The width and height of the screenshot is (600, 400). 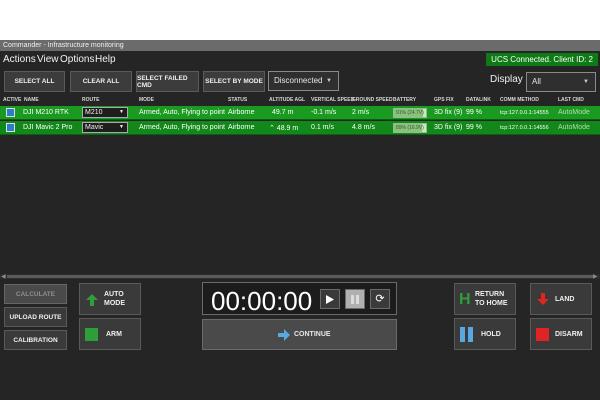 I want to click on land-button: LAND, so click(x=561, y=299).